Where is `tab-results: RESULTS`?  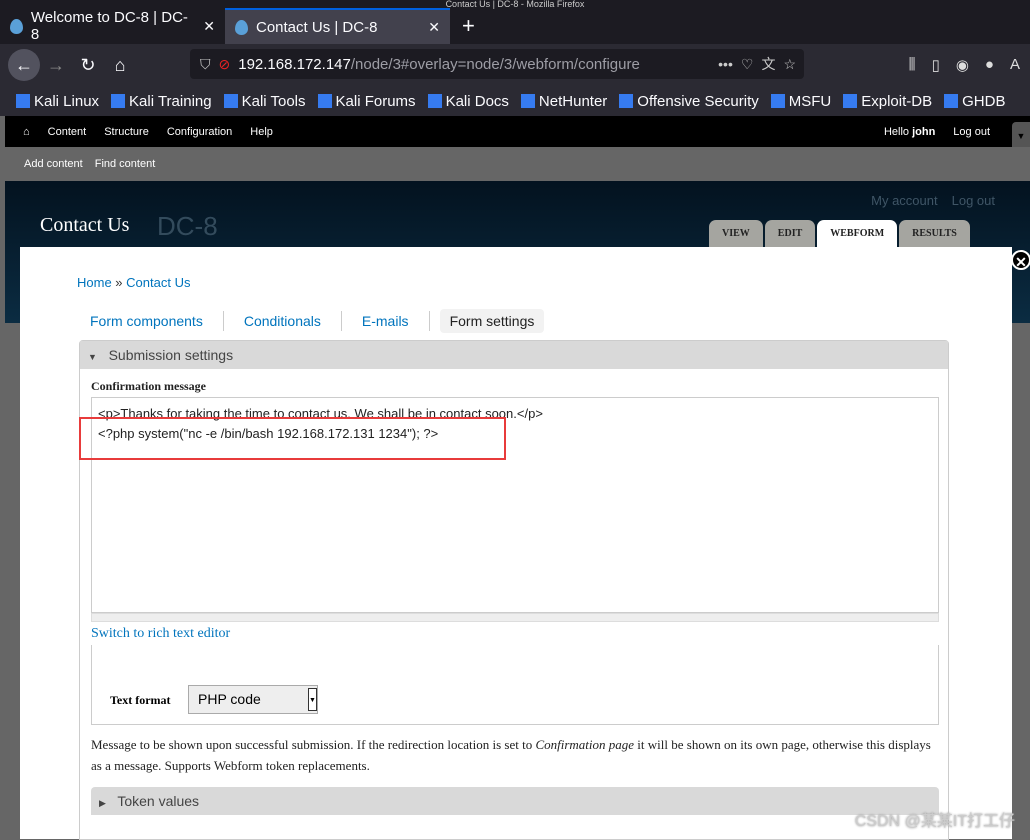 tab-results: RESULTS is located at coordinates (934, 233).